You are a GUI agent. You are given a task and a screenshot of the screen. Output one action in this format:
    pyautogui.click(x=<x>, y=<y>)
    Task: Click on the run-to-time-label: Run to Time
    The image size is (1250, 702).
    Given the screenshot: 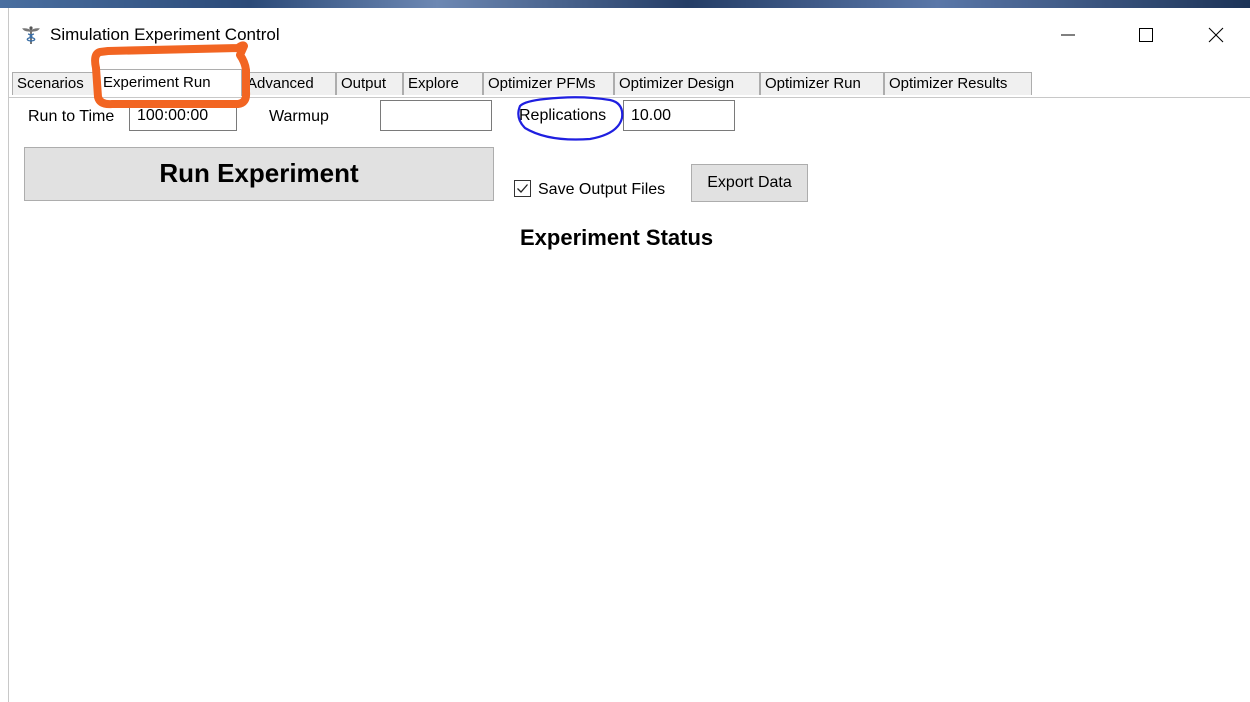 What is the action you would take?
    pyautogui.click(x=71, y=116)
    